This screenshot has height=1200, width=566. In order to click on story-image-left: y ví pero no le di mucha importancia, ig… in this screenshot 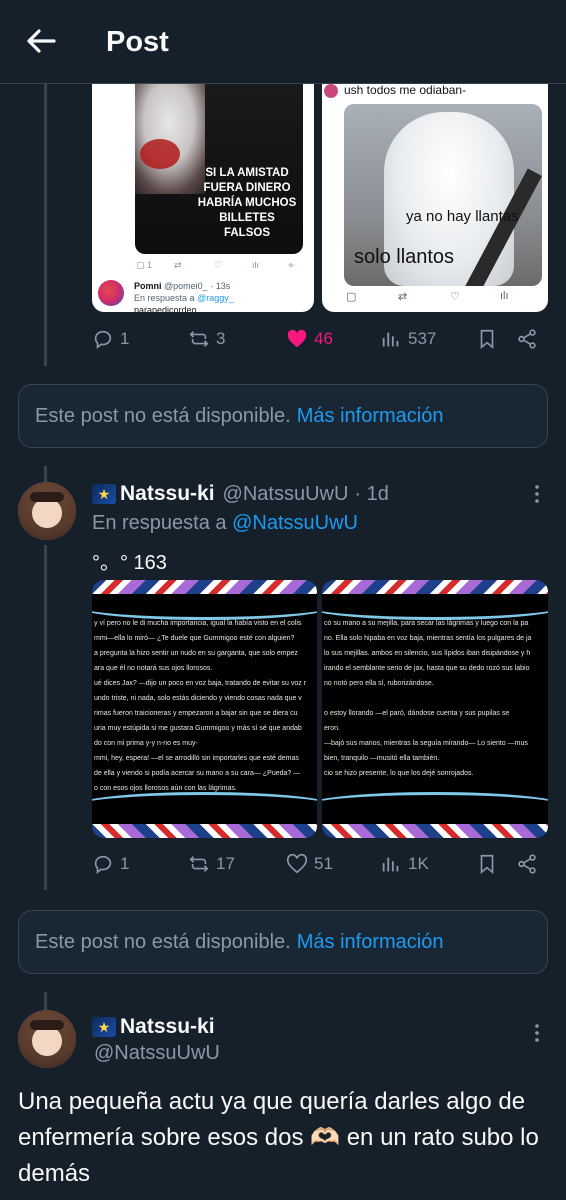, I will do `click(204, 709)`.